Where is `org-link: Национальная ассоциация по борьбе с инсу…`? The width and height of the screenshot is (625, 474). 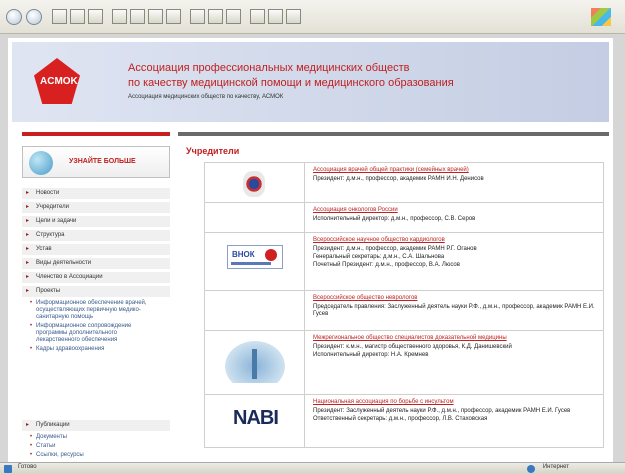
org-link: Национальная ассоциация по борьбе с инсу… is located at coordinates (456, 402).